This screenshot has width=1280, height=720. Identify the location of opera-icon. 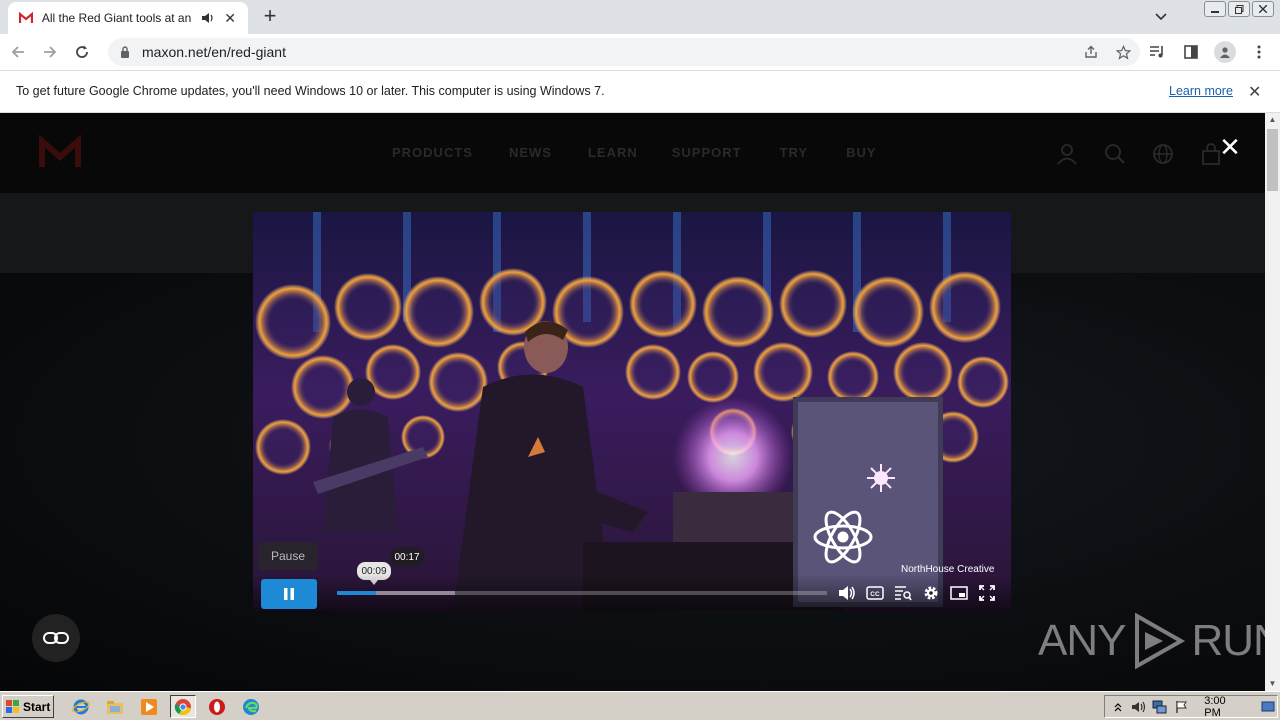
(217, 706).